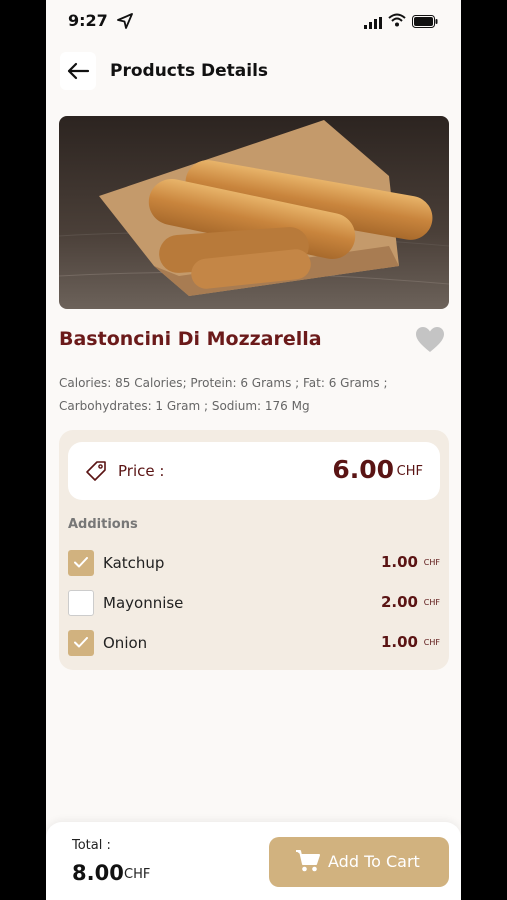 The width and height of the screenshot is (507, 900). What do you see at coordinates (308, 863) in the screenshot?
I see `cart-icon` at bounding box center [308, 863].